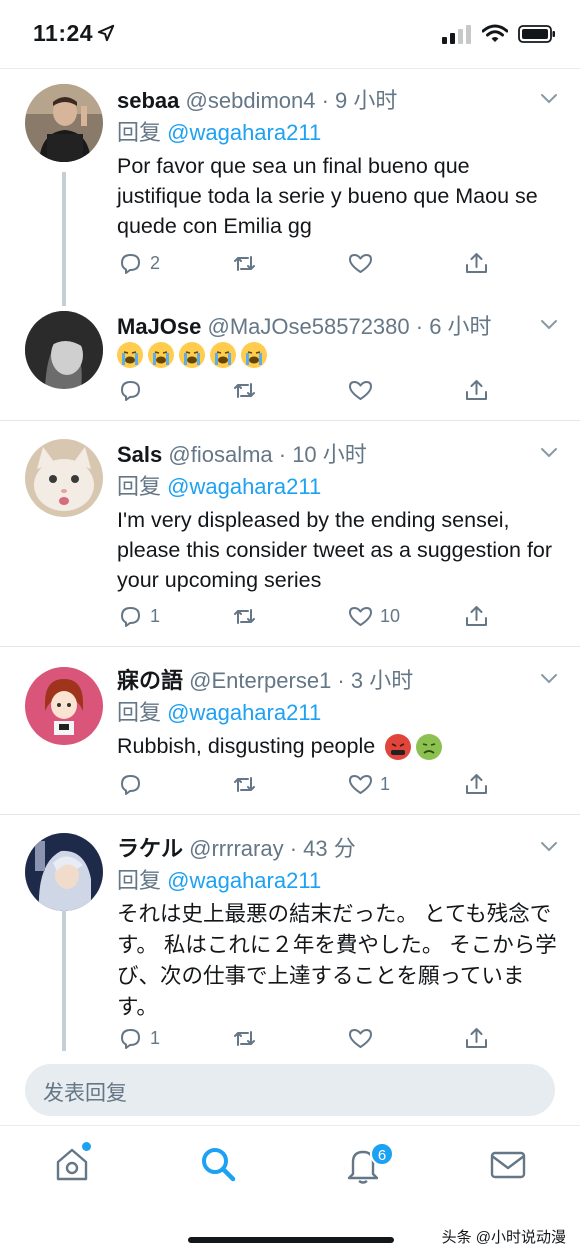 This screenshot has height=1256, width=580. What do you see at coordinates (63, 33) in the screenshot?
I see `status-time: 11:24` at bounding box center [63, 33].